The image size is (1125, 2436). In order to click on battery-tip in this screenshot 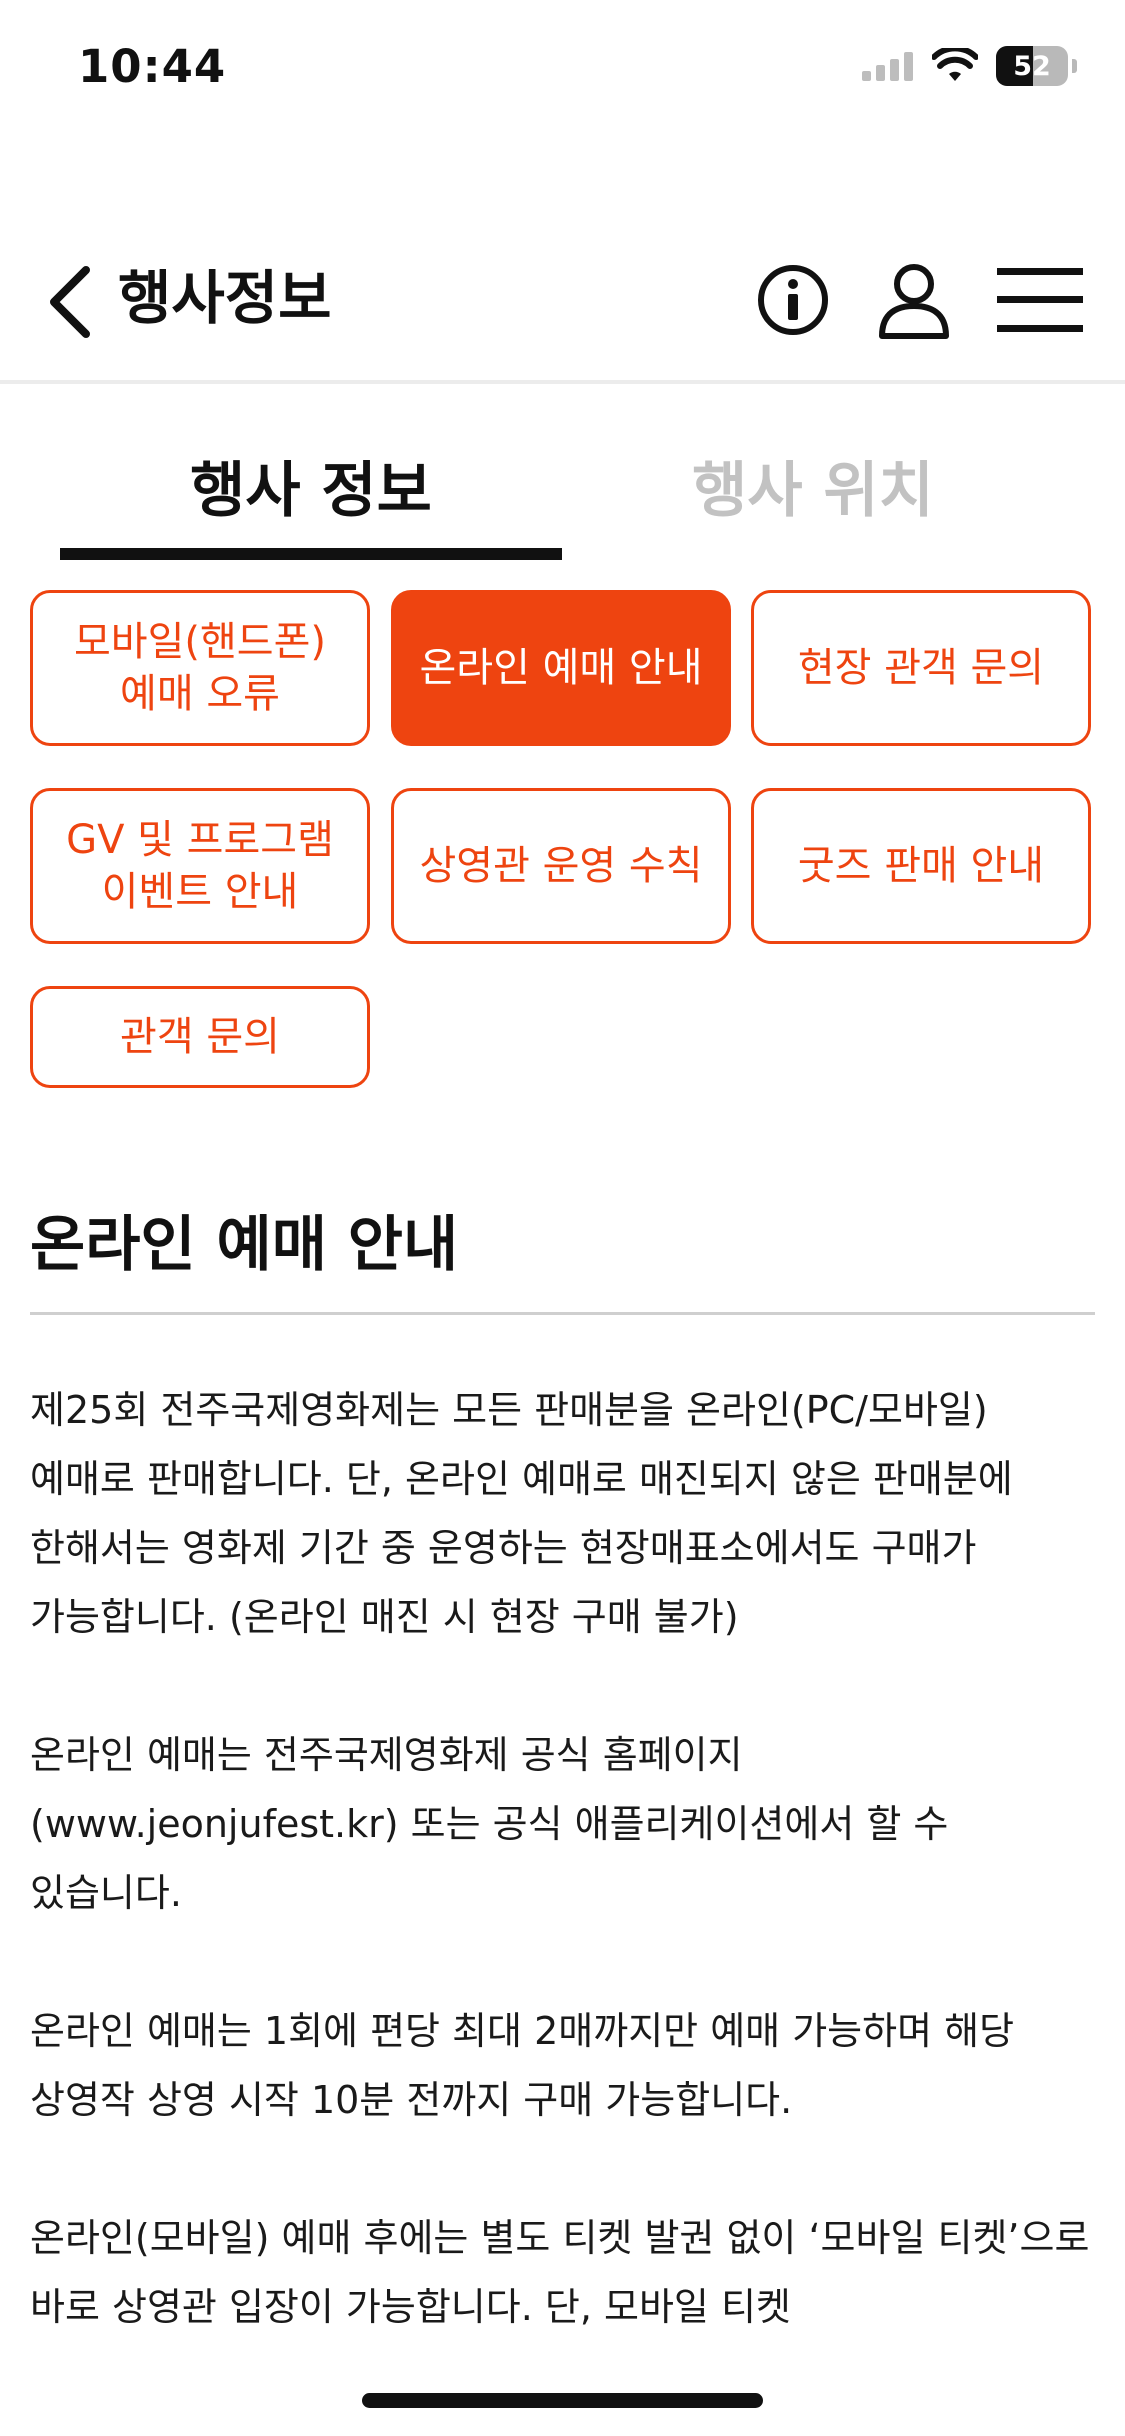, I will do `click(1074, 66)`.